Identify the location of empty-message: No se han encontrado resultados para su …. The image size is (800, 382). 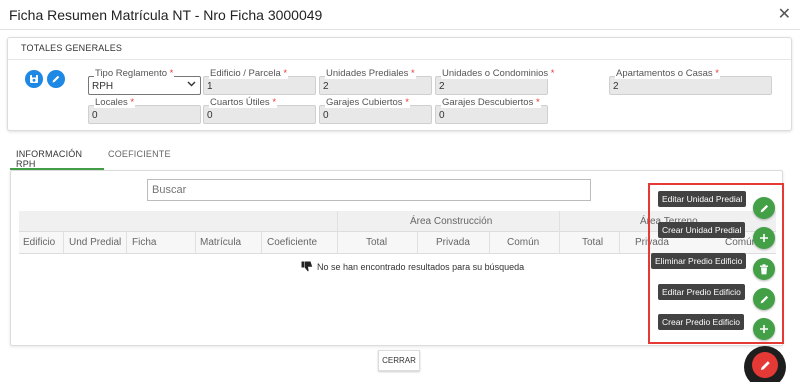
(421, 266).